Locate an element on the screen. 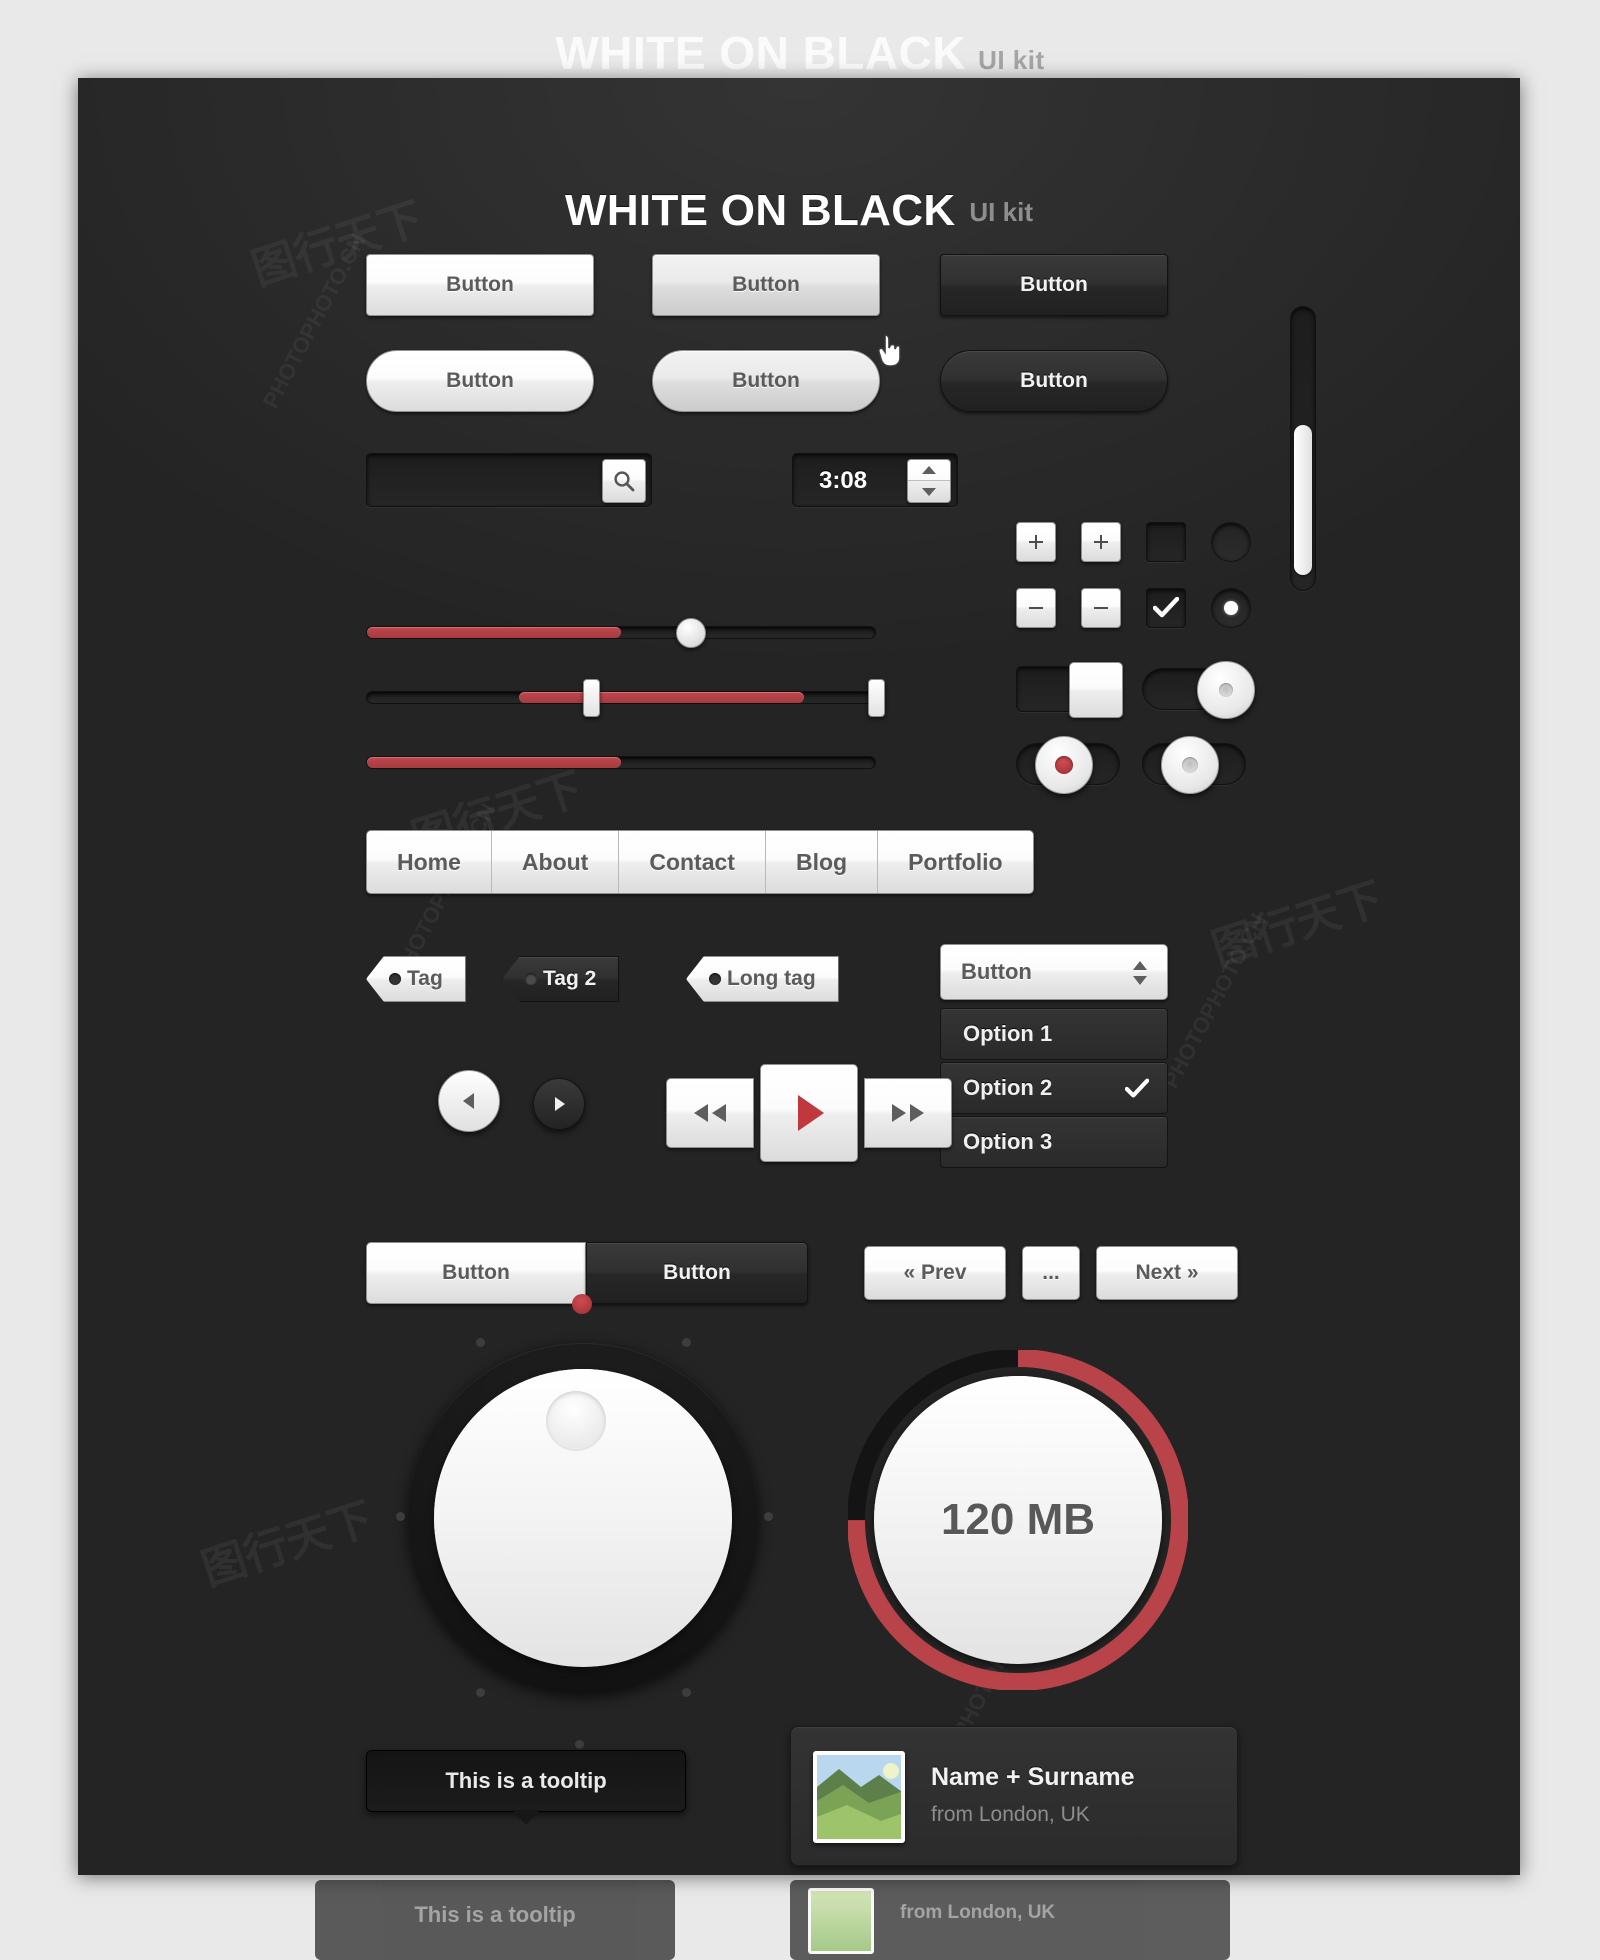 The height and width of the screenshot is (1960, 1600). nav-item-home: Home is located at coordinates (429, 862).